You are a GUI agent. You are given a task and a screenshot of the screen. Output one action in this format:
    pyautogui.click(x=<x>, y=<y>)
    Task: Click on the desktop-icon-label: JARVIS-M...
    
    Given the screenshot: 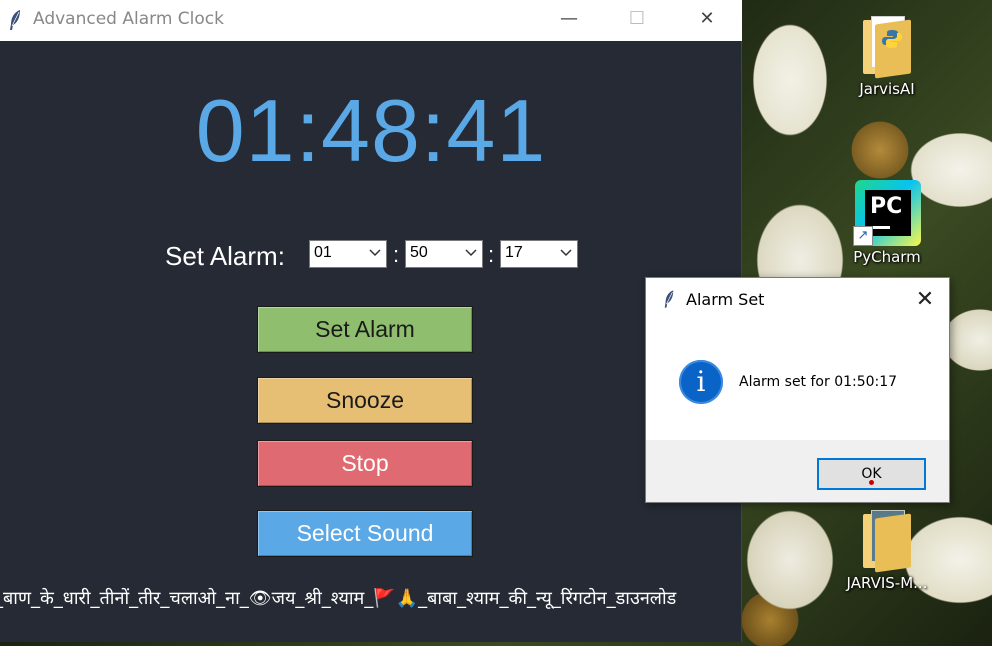 What is the action you would take?
    pyautogui.click(x=887, y=583)
    